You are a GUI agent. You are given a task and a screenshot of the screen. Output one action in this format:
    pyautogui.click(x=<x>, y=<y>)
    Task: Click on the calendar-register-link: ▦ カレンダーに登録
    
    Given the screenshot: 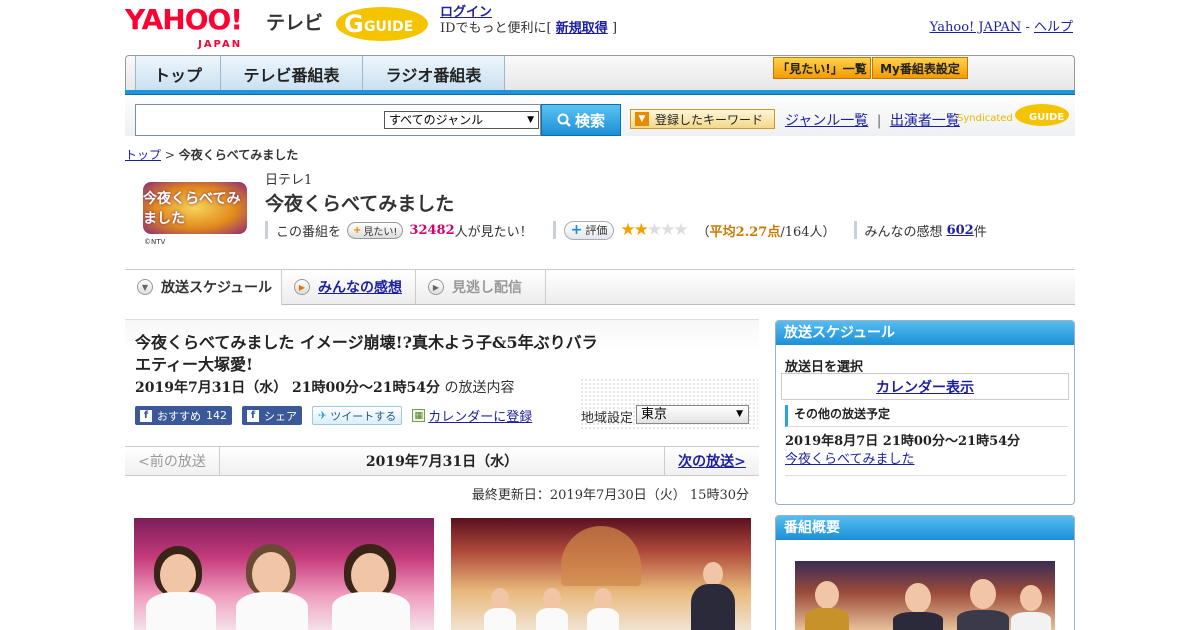 What is the action you would take?
    pyautogui.click(x=472, y=415)
    